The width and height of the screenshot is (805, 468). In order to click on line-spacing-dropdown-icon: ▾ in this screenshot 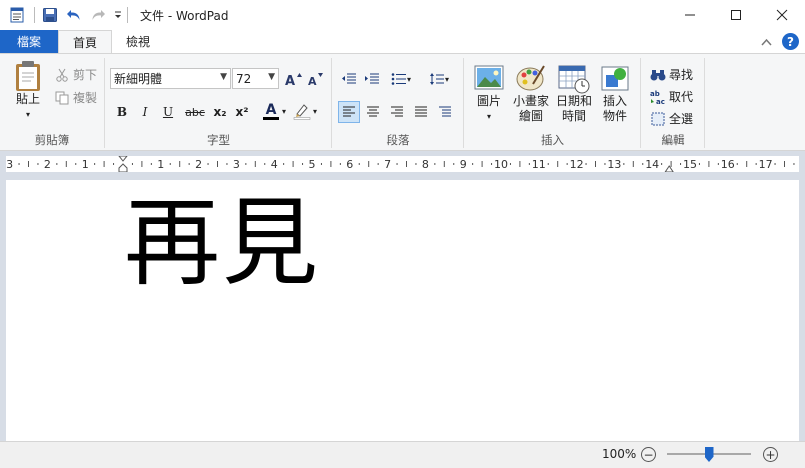, I will do `click(446, 79)`.